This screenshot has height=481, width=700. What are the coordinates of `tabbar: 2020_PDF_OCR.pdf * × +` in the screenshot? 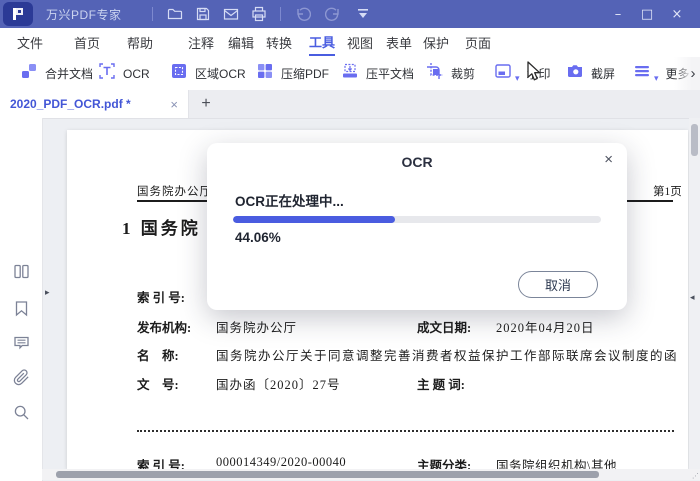 It's located at (350, 104).